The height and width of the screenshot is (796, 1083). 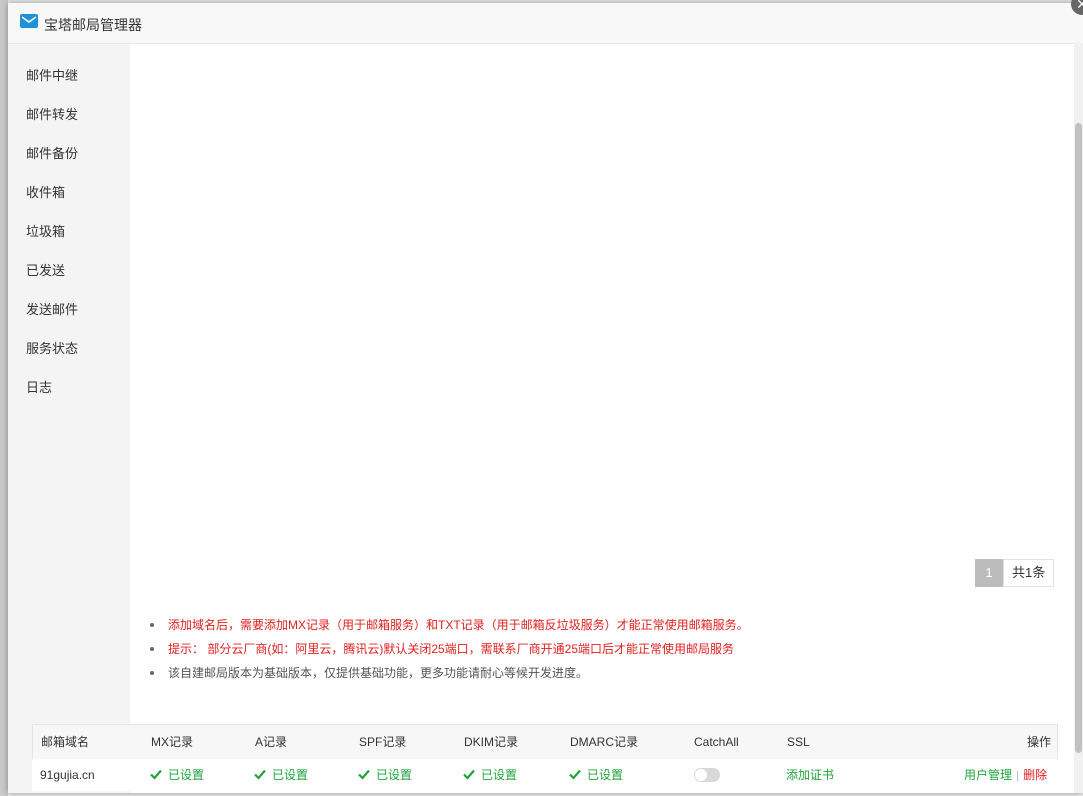 What do you see at coordinates (810, 776) in the screenshot?
I see `add-certificate-link: 添加证书` at bounding box center [810, 776].